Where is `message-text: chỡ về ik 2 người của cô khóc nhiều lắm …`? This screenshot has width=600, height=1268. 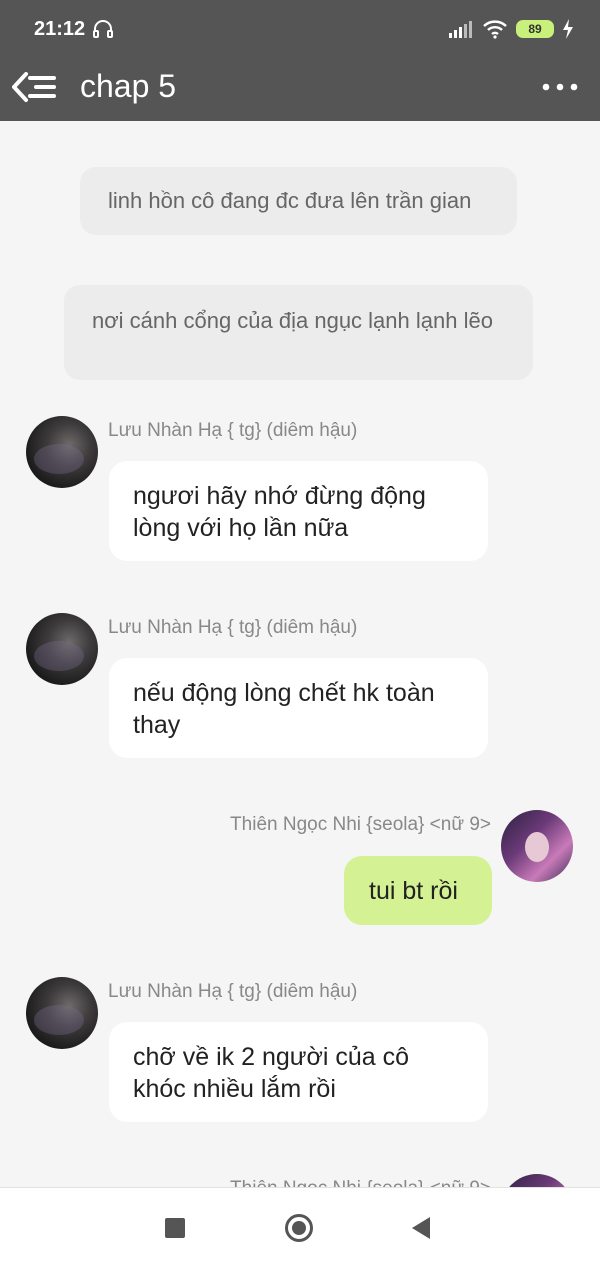 message-text: chỡ về ik 2 người của cô khóc nhiều lắm … is located at coordinates (271, 1073).